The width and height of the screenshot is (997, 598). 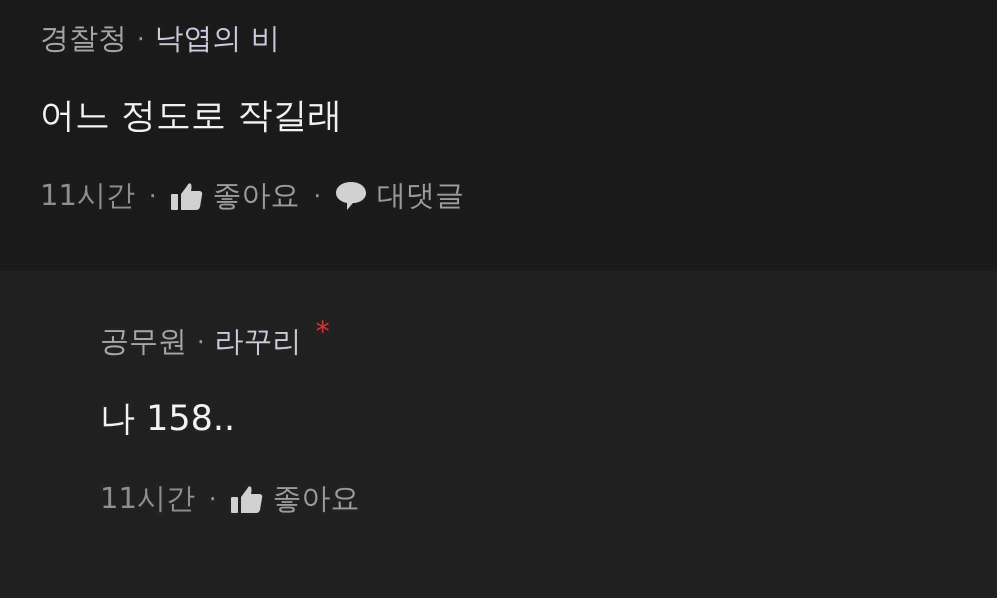 What do you see at coordinates (192, 116) in the screenshot?
I see `comment-text: 어느 정도로 작길래` at bounding box center [192, 116].